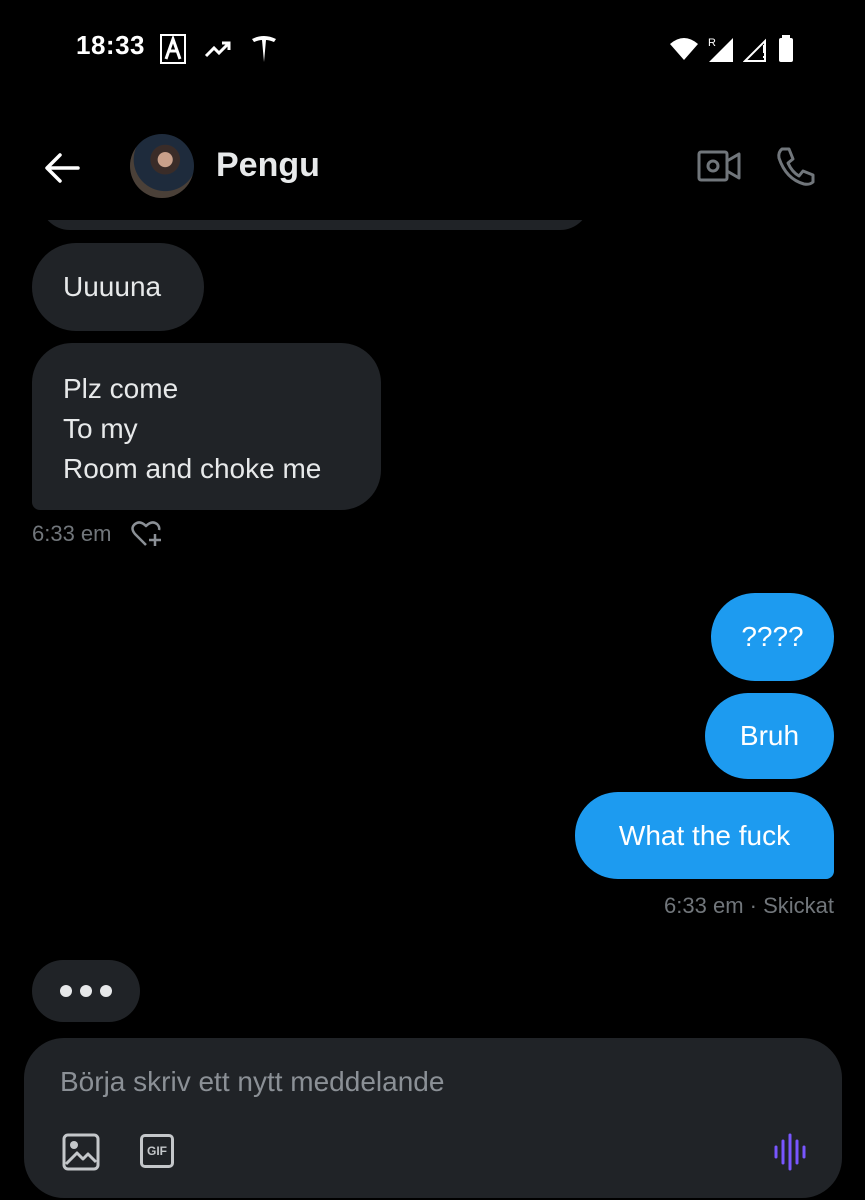 The width and height of the screenshot is (865, 1200). Describe the element at coordinates (400, 1082) in the screenshot. I see `message-input` at that location.